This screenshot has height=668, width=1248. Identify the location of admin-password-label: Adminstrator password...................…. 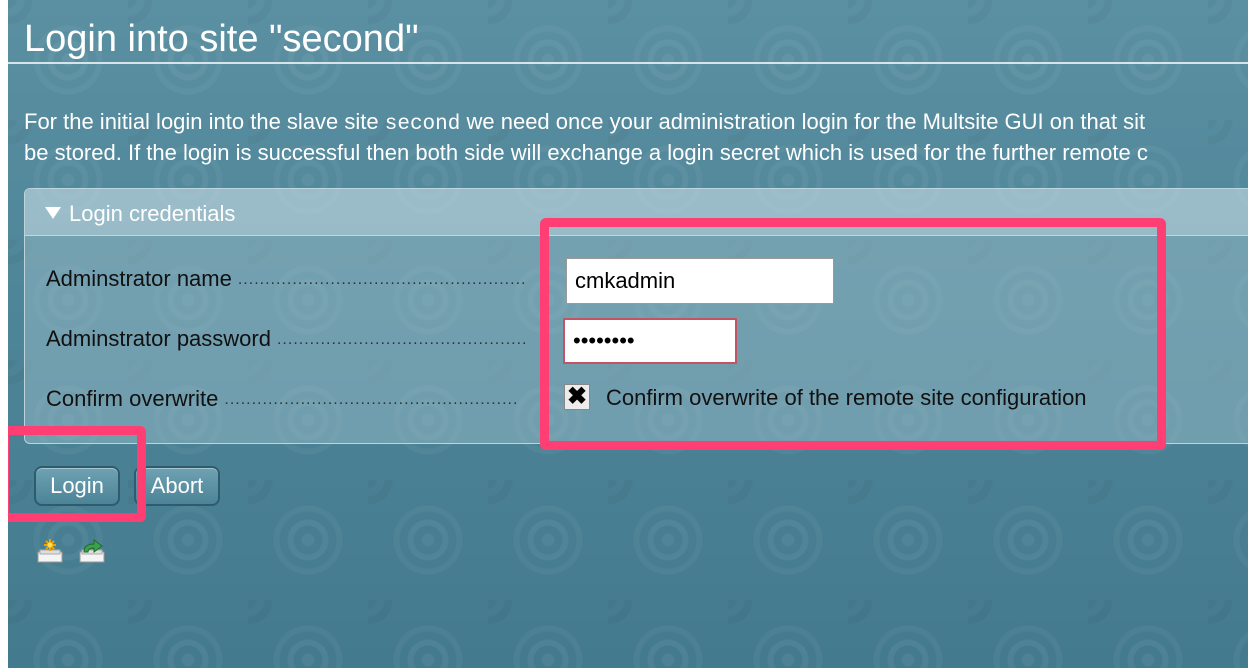
(286, 338).